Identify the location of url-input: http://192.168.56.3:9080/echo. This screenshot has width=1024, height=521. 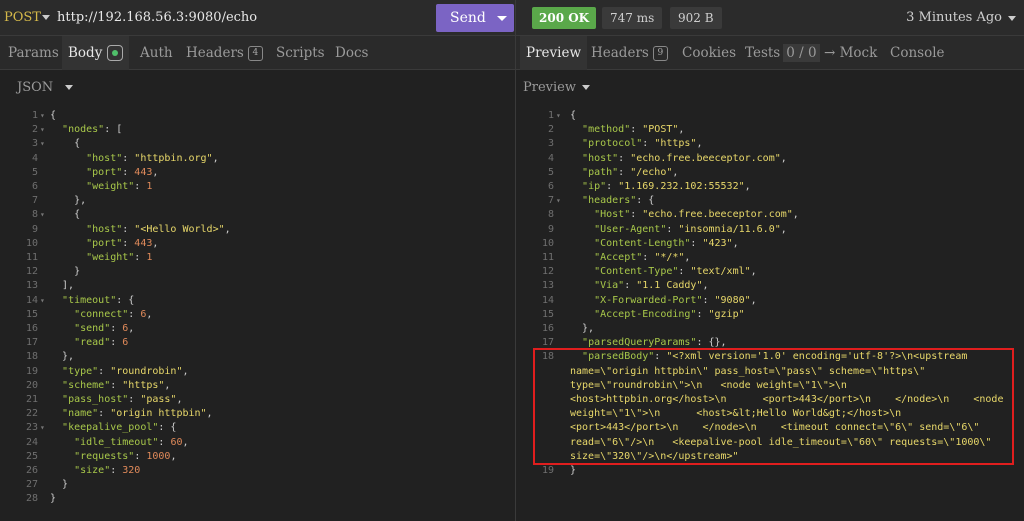
(157, 18).